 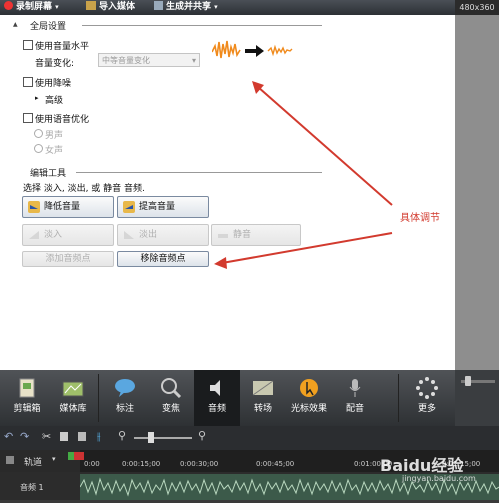 I want to click on import-media-button: 导入媒体, so click(x=110, y=7).